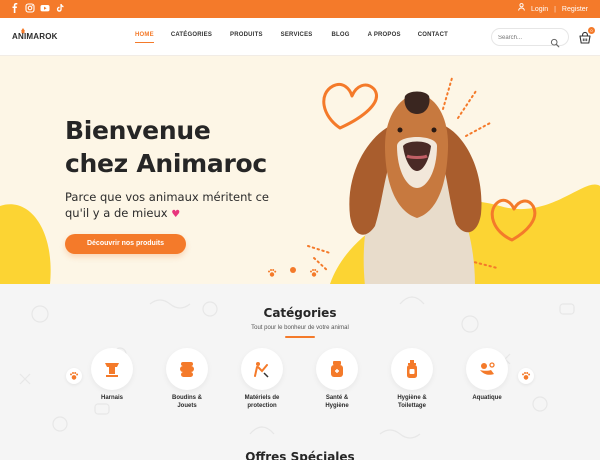  I want to click on category-hygiene-toilettage: Hygiène & Toilettage, so click(412, 379).